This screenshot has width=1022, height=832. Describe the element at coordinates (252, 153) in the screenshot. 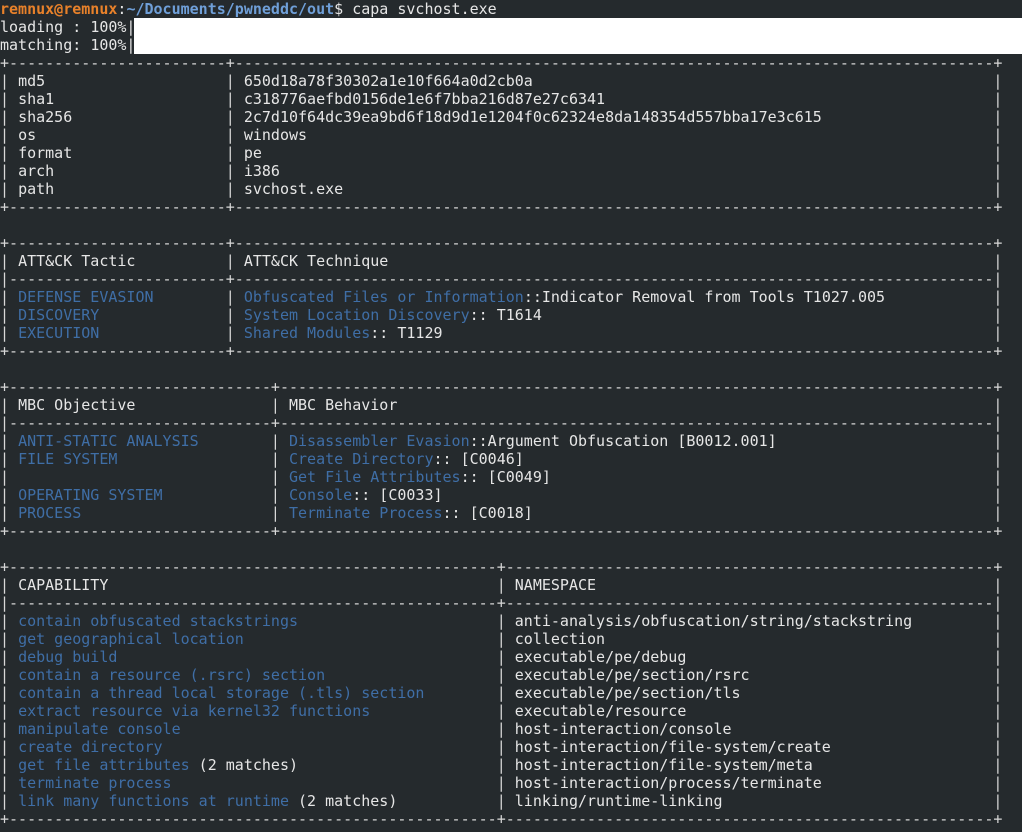

I see `meta-value: pe` at that location.